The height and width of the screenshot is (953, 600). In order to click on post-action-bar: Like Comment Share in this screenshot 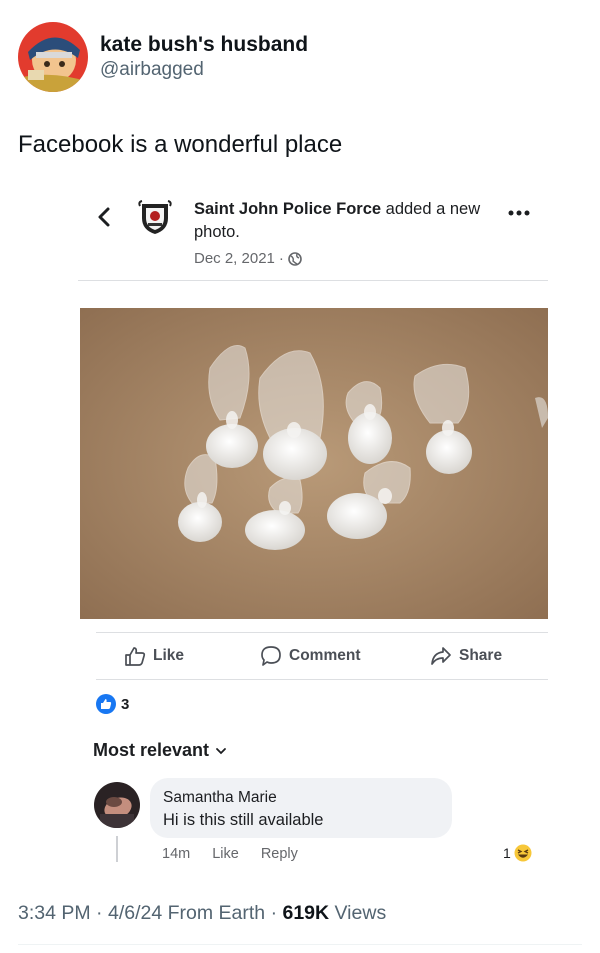, I will do `click(322, 656)`.